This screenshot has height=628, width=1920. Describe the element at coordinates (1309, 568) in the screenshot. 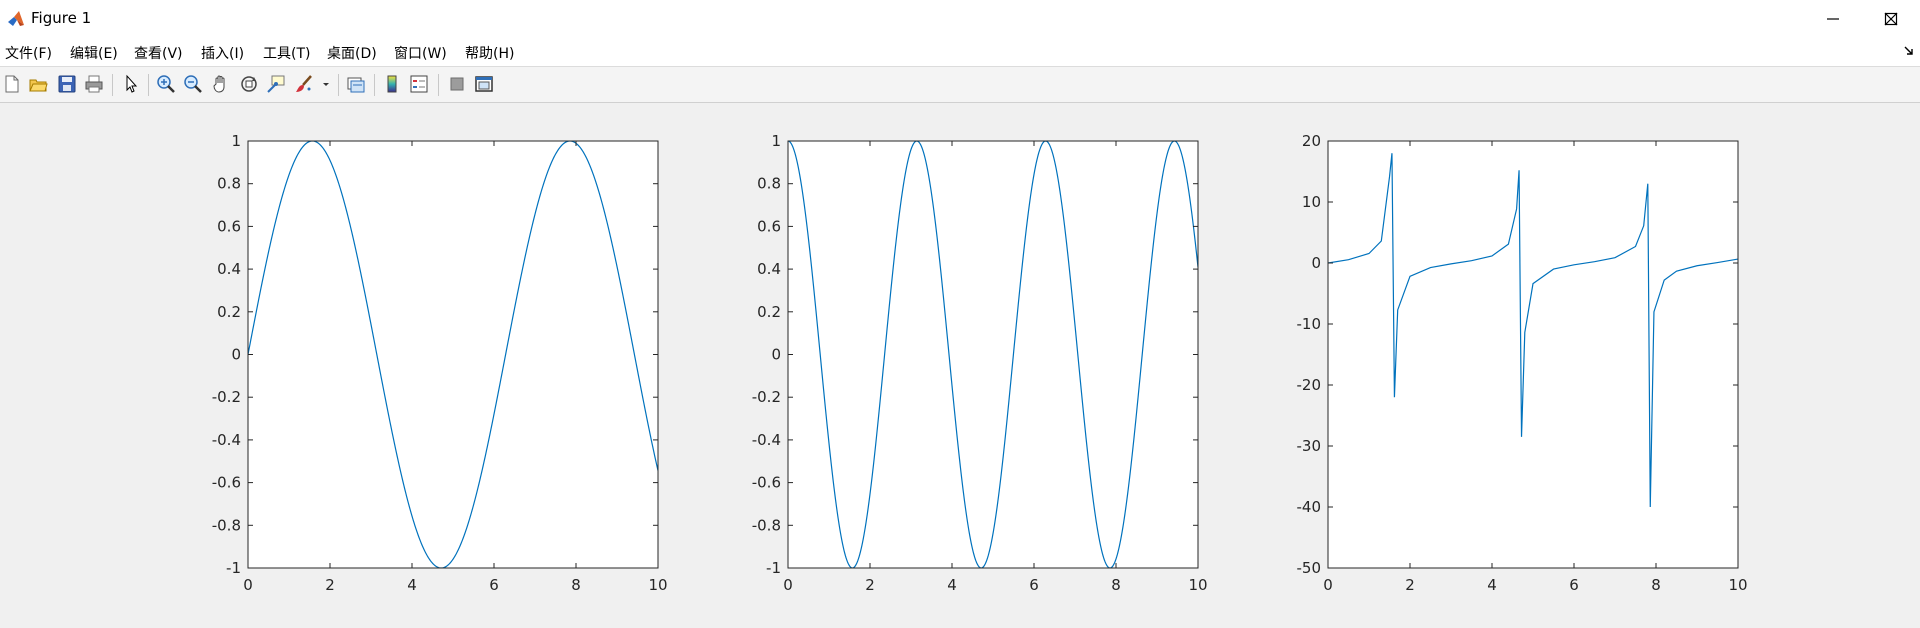

I see `y-tick-label: -50` at that location.